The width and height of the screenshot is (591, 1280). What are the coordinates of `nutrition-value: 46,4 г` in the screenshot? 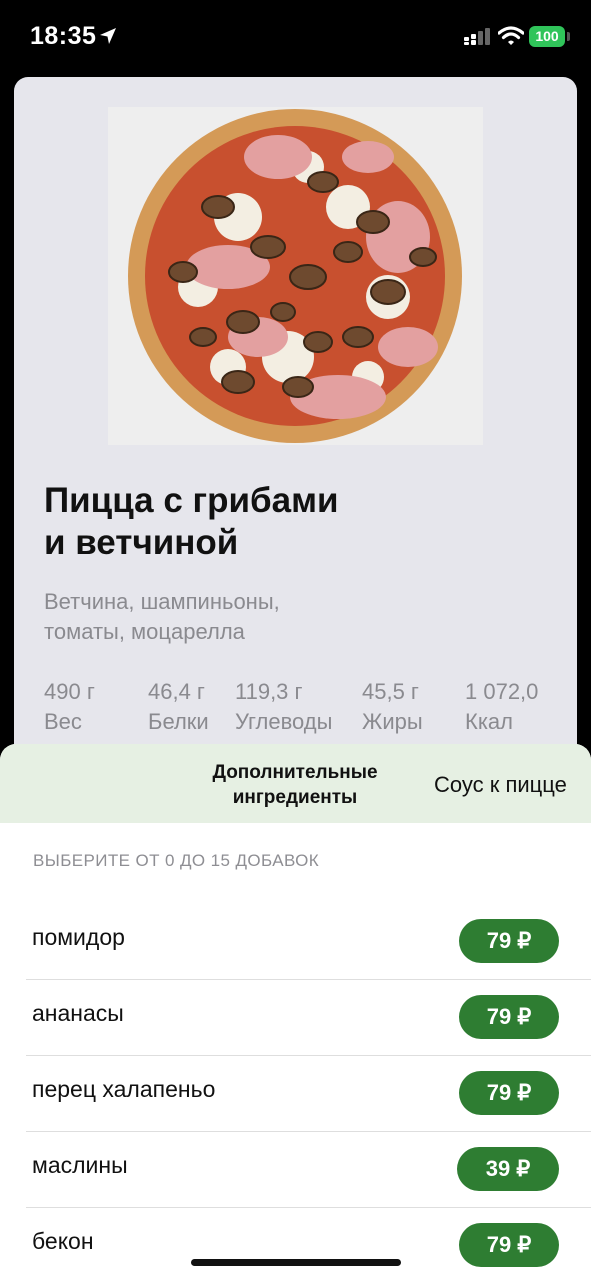 It's located at (176, 691).